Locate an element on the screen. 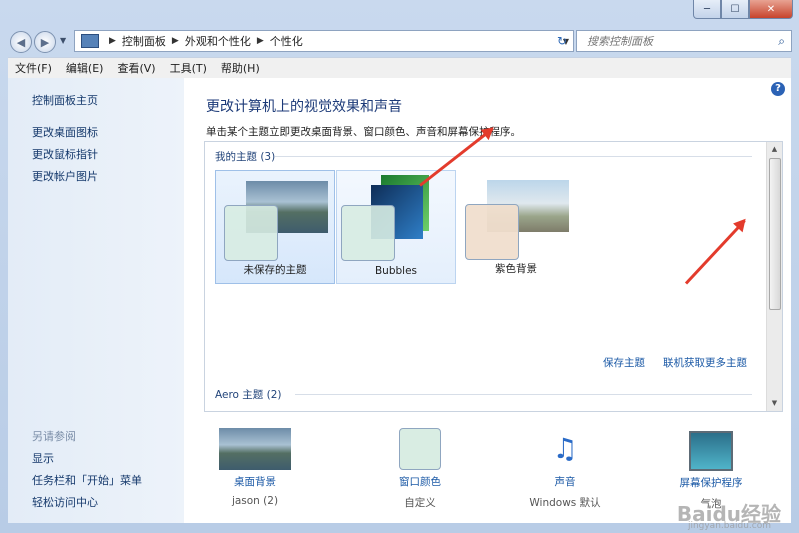  gallery-scrollbar: ▲ ▼ is located at coordinates (774, 276).